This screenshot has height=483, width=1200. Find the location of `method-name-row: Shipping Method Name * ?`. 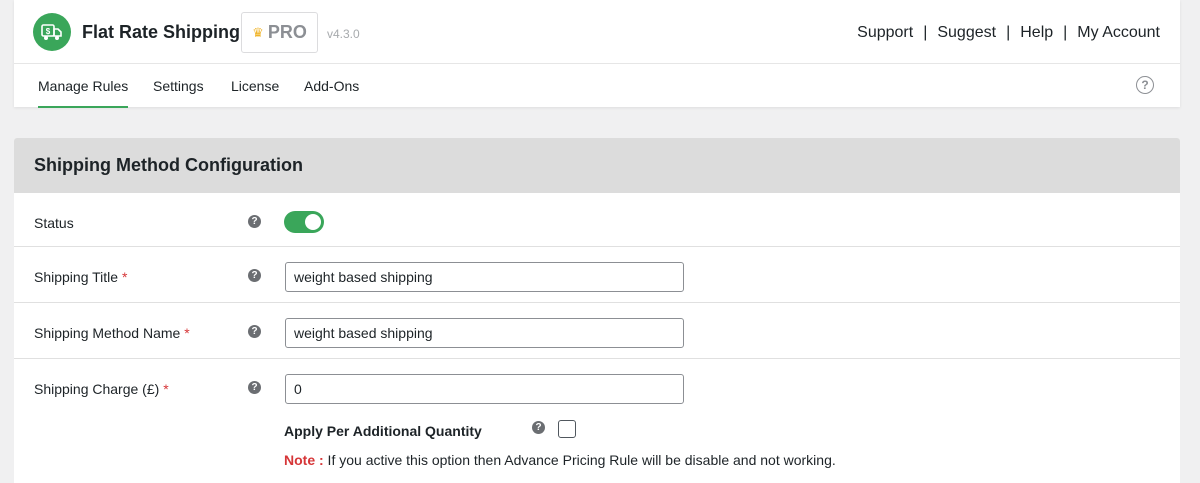

method-name-row: Shipping Method Name * ? is located at coordinates (597, 331).